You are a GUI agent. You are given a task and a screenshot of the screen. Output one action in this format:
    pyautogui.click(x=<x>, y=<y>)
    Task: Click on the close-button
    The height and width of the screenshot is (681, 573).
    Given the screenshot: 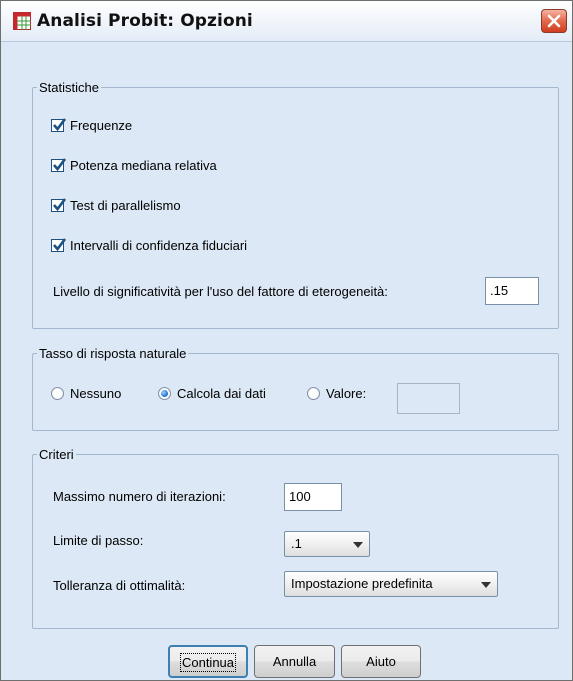 What is the action you would take?
    pyautogui.click(x=554, y=21)
    